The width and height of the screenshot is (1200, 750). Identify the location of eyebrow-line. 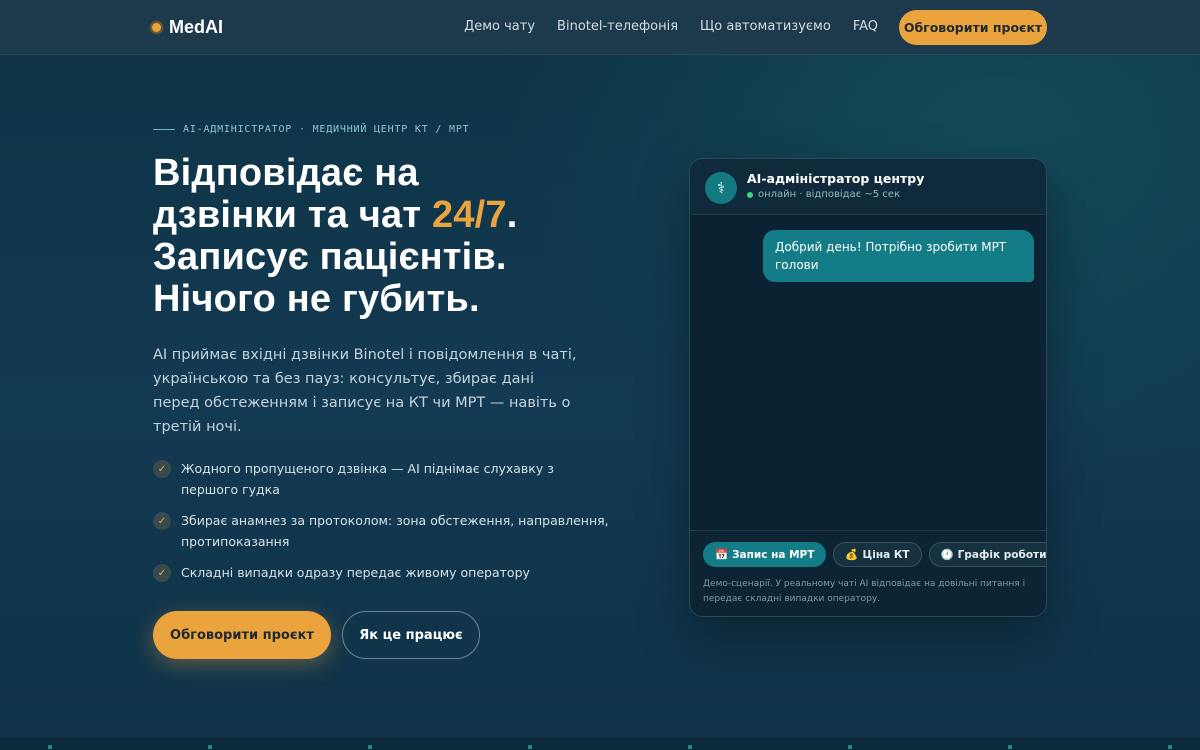
(164, 129).